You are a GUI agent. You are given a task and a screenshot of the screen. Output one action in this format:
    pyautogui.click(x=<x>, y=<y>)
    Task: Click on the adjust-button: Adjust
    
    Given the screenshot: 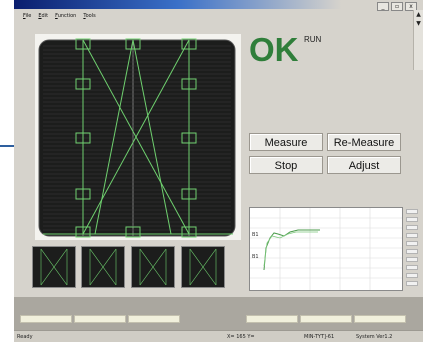 What is the action you would take?
    pyautogui.click(x=364, y=165)
    